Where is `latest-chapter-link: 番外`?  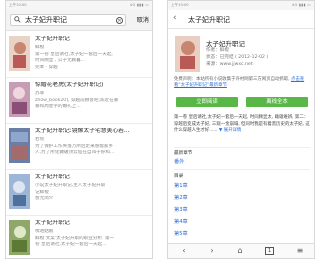 latest-chapter-link: 番外 is located at coordinates (242, 161).